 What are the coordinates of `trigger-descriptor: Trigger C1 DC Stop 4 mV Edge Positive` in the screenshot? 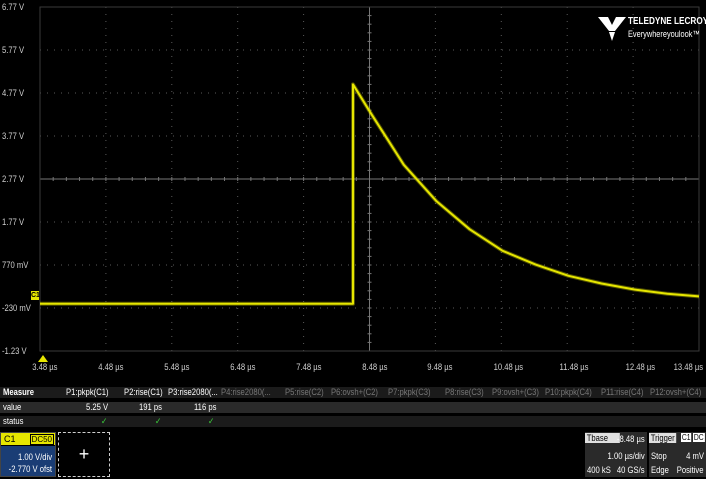 It's located at (677, 454).